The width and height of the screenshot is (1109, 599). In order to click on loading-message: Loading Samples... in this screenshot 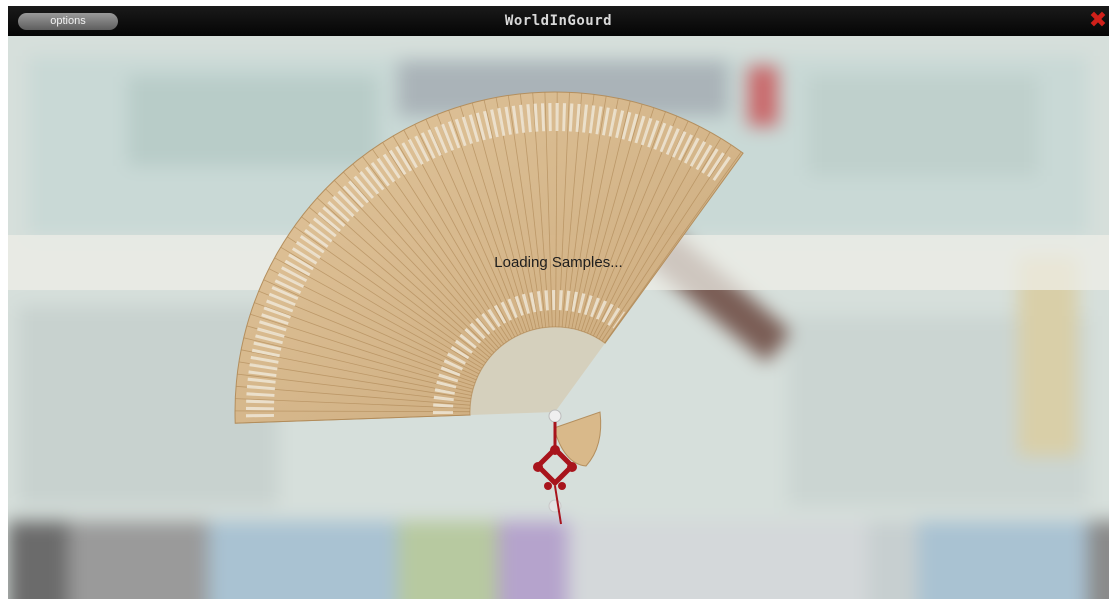, I will do `click(558, 262)`.